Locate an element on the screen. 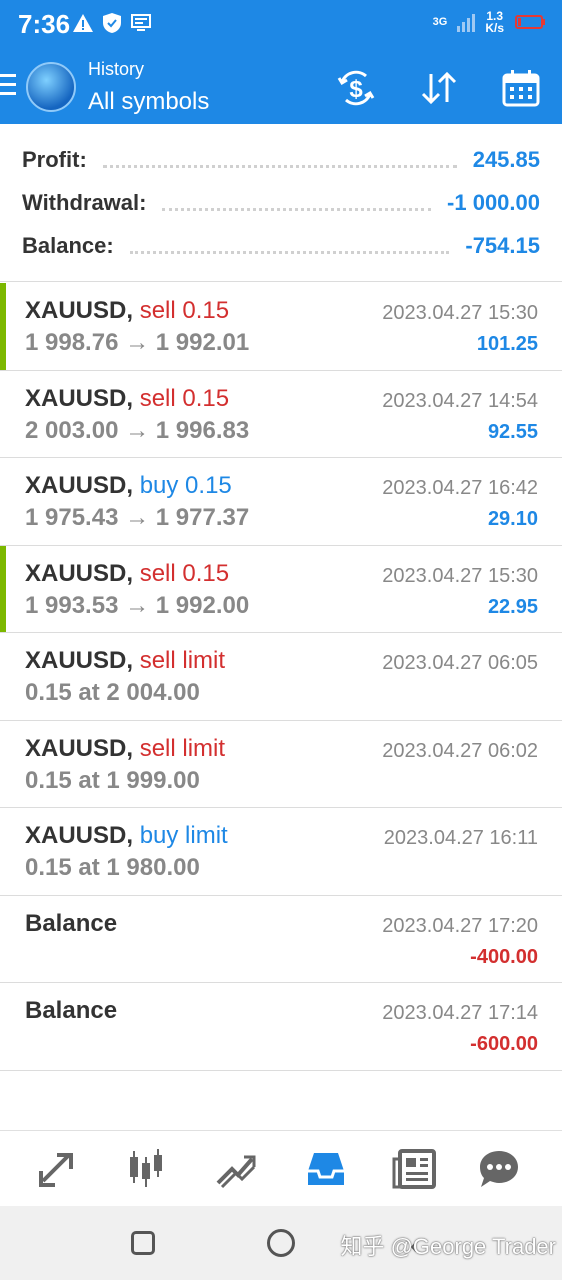 This screenshot has width=562, height=1280. item-time: 2023.04.27 06:05 is located at coordinates (460, 663).